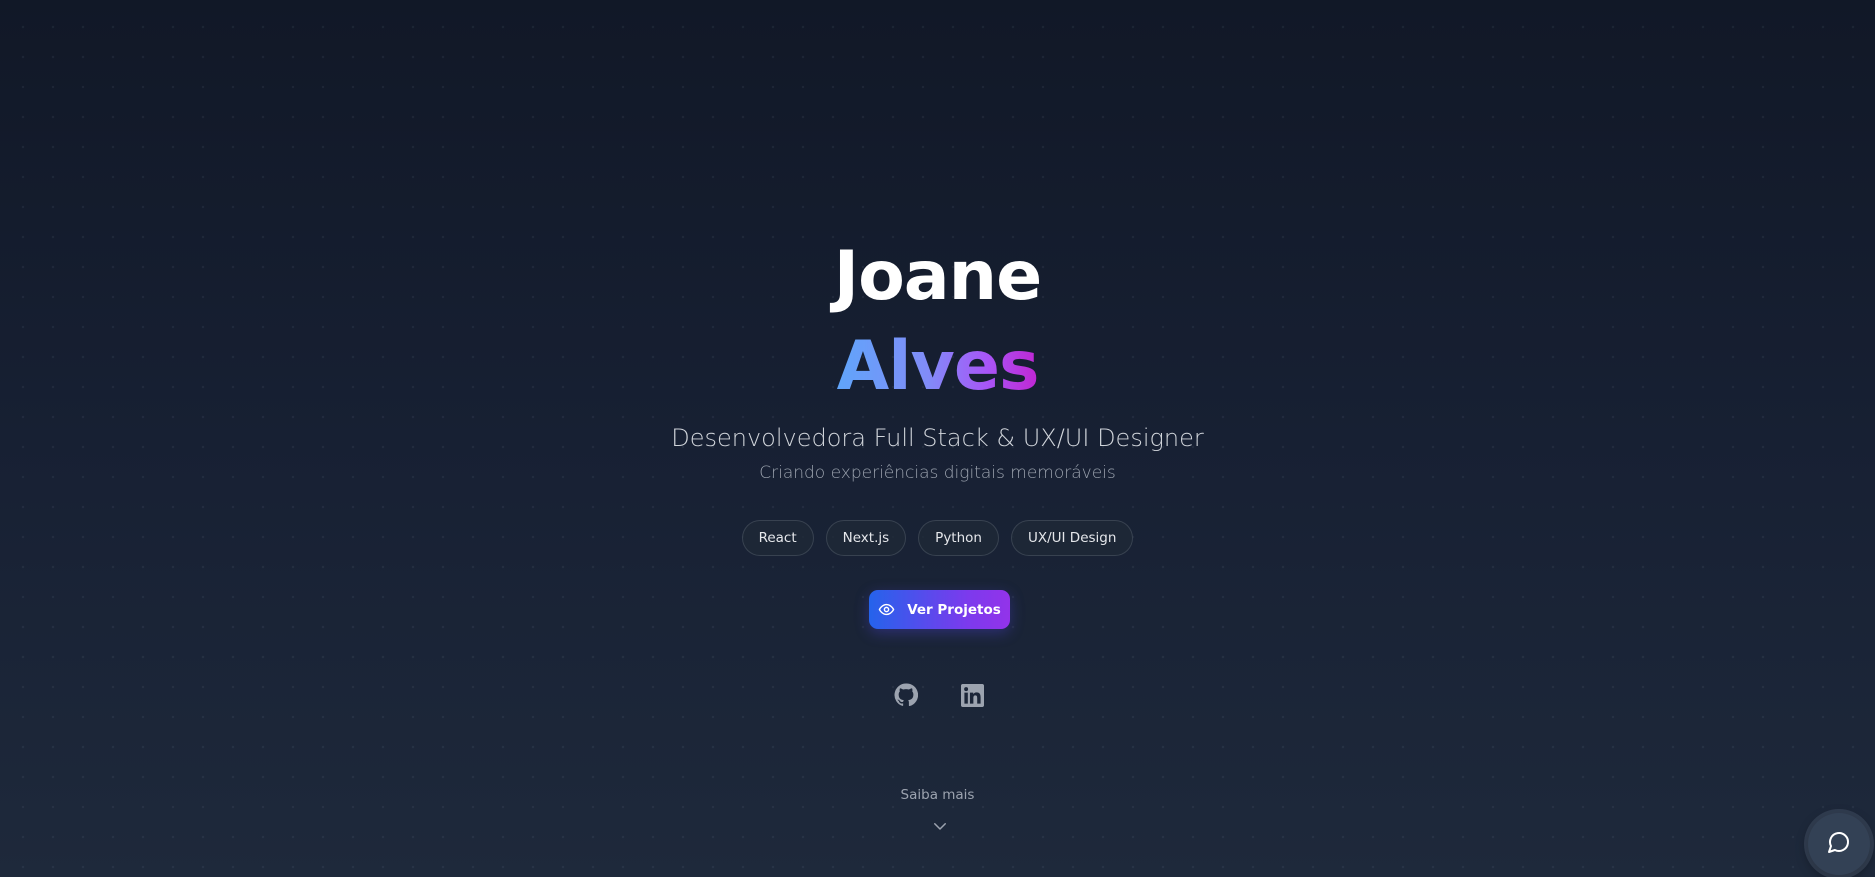 This screenshot has height=877, width=1875. I want to click on skill-chips: React Next.js Python UX/UI Design, so click(937, 538).